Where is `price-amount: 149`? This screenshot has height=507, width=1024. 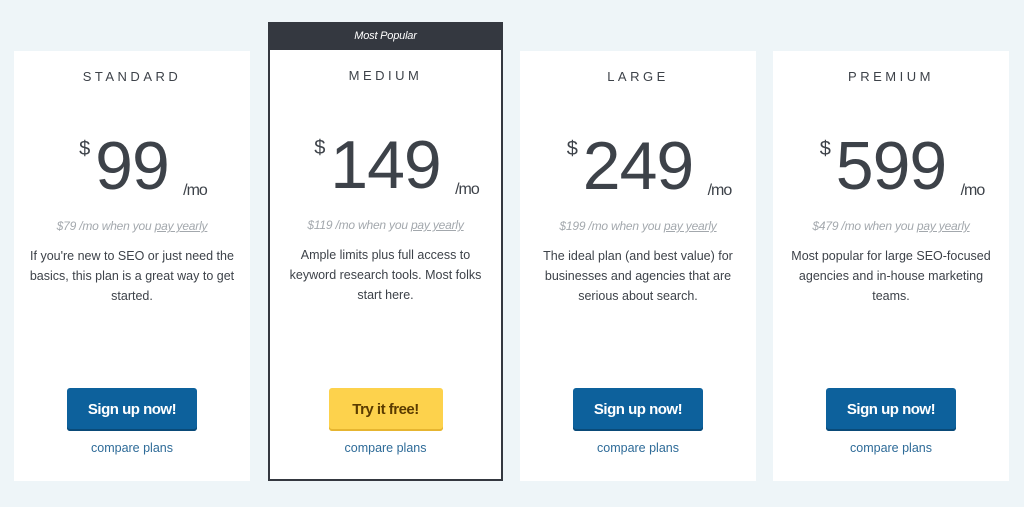
price-amount: 149 is located at coordinates (385, 165).